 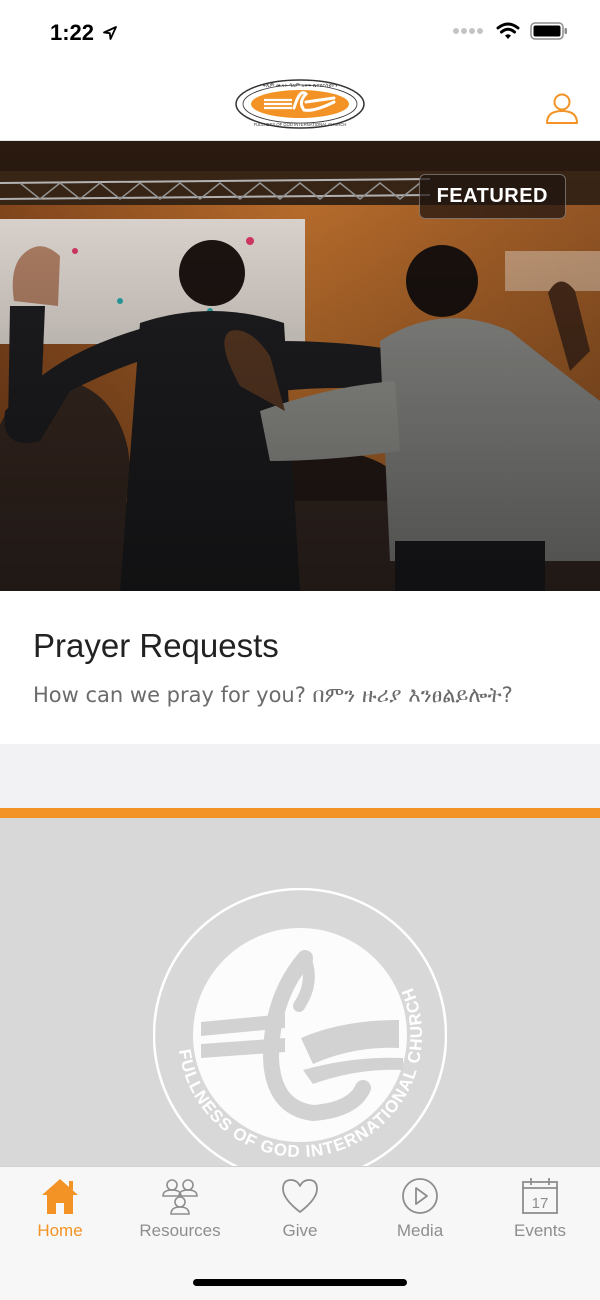 I want to click on home-icon, so click(x=60, y=1196).